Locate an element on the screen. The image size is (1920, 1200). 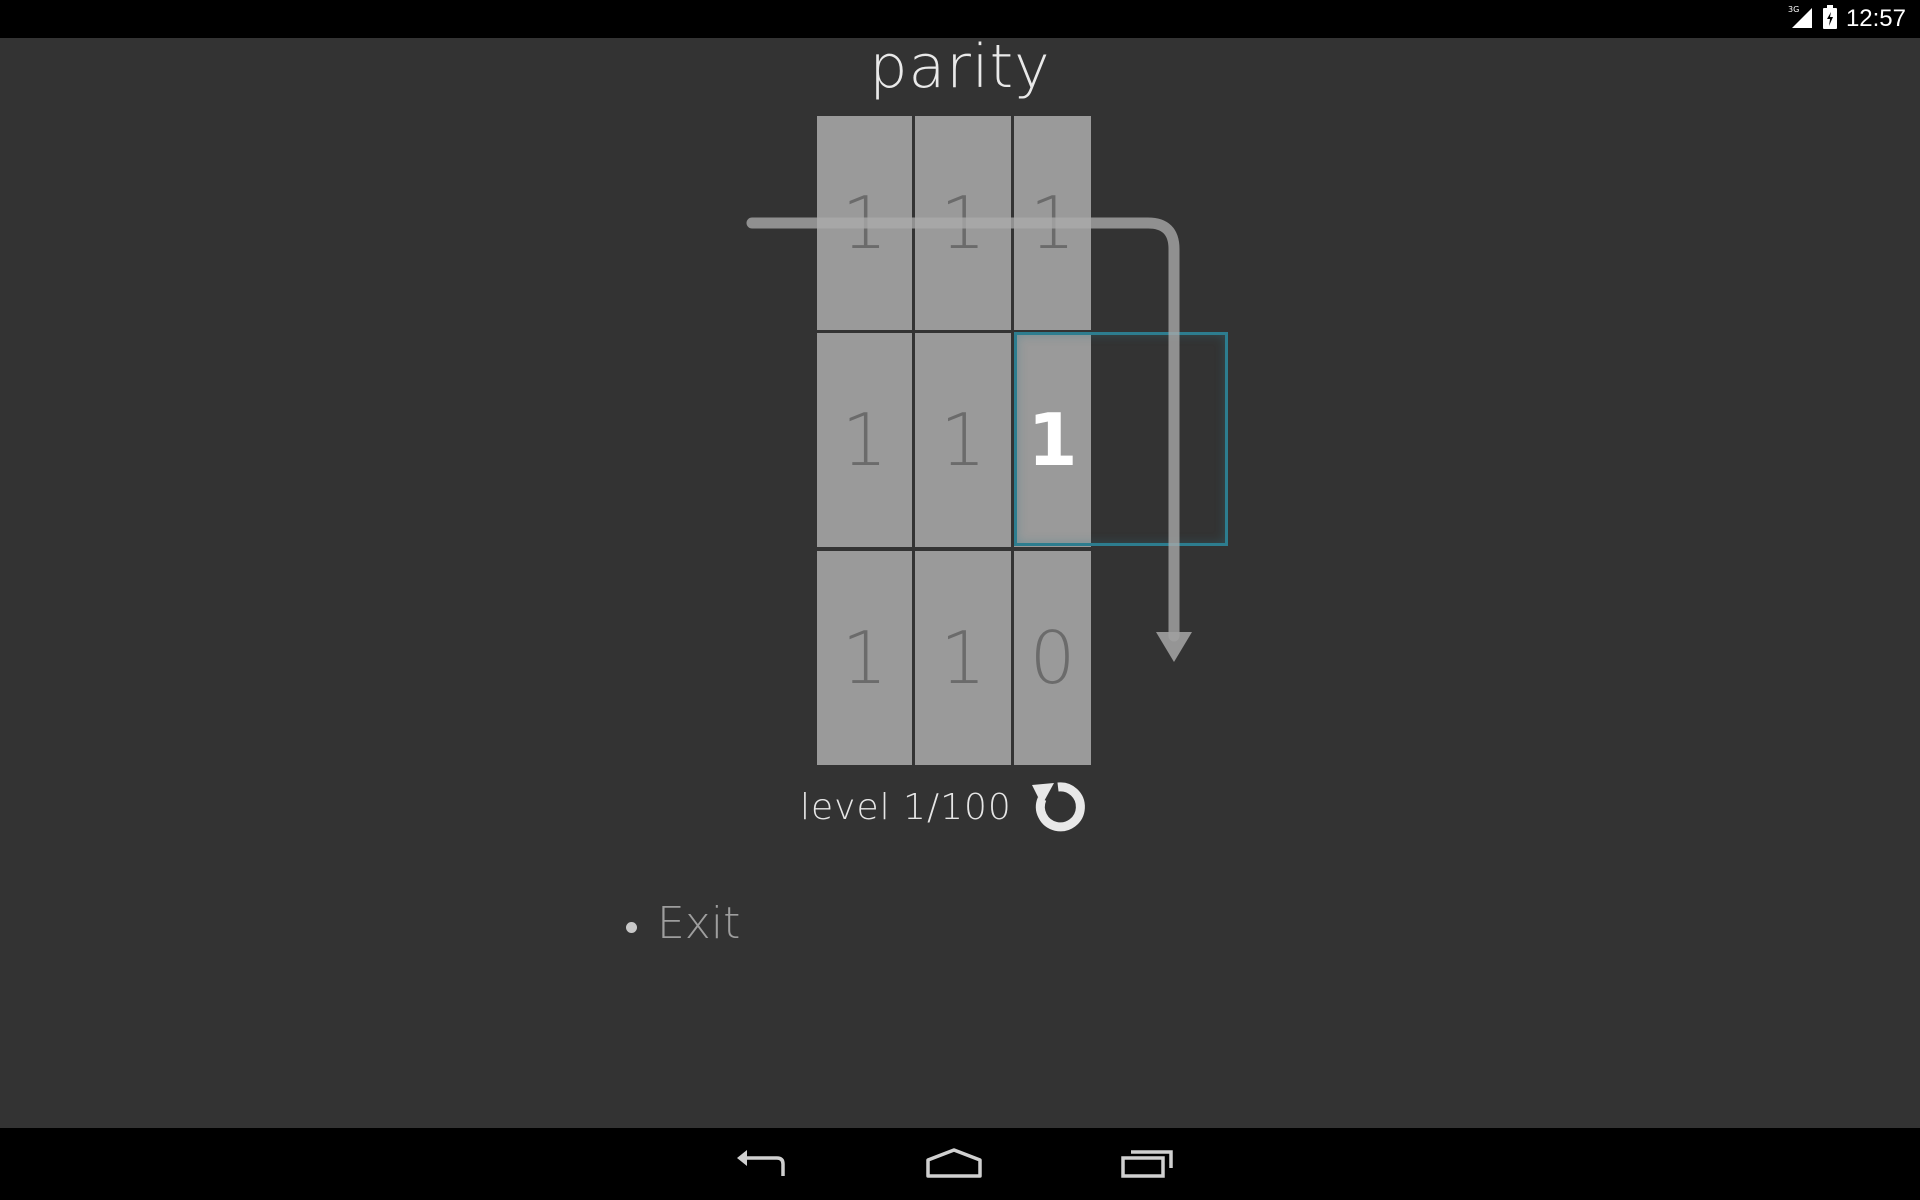
grid-cell-1-0: 1 is located at coordinates (864, 440).